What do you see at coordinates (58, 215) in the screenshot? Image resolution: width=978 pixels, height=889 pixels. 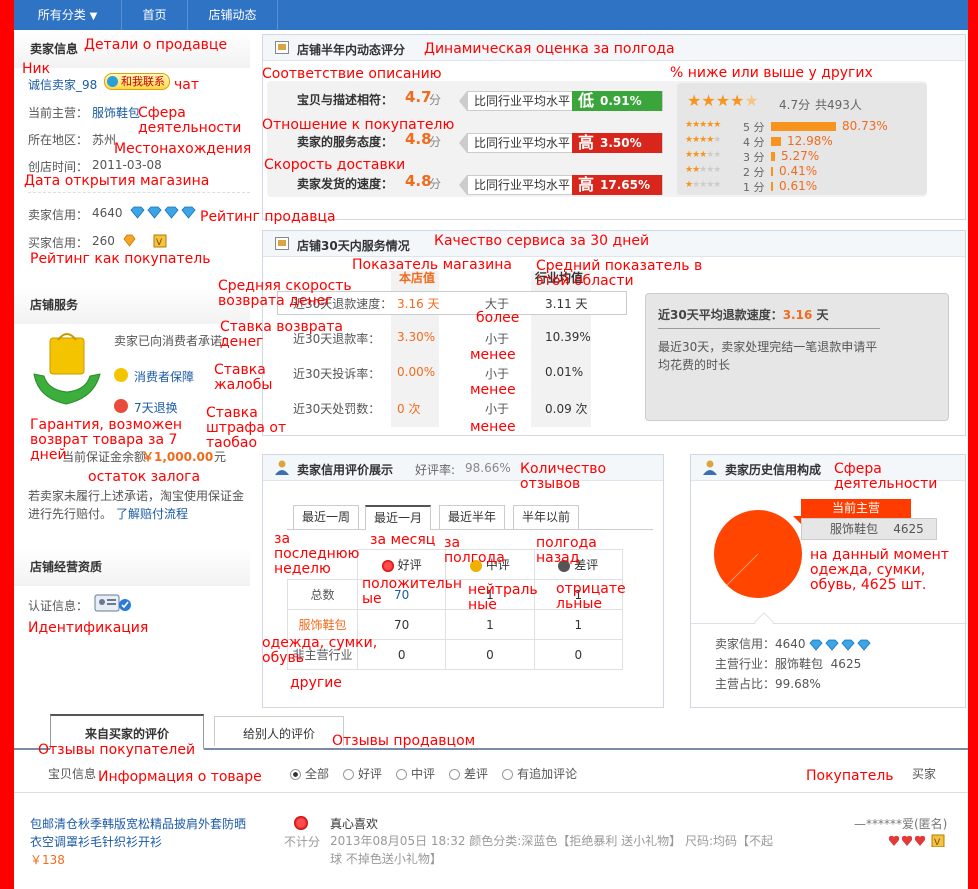 I see `seller-credit-label: 卖家信用：` at bounding box center [58, 215].